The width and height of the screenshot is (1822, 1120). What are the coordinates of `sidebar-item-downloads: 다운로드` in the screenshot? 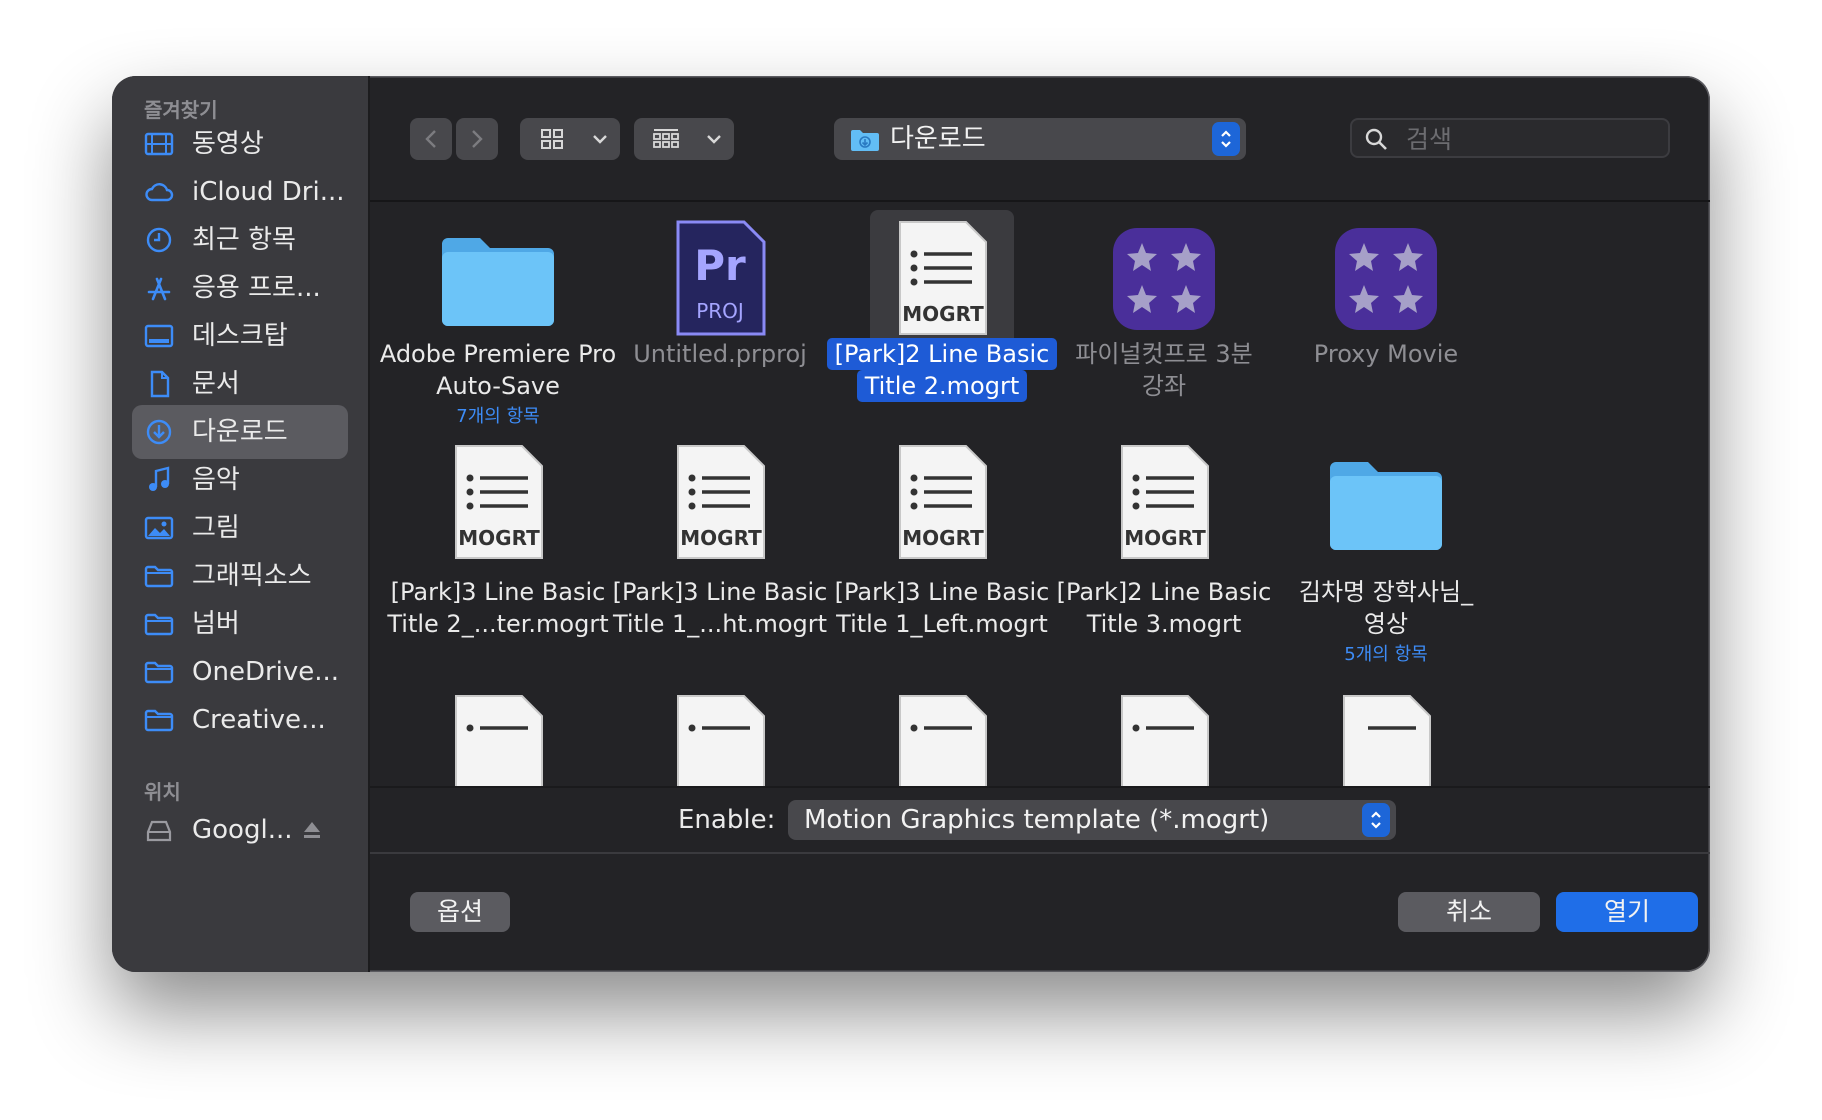 It's located at (240, 432).